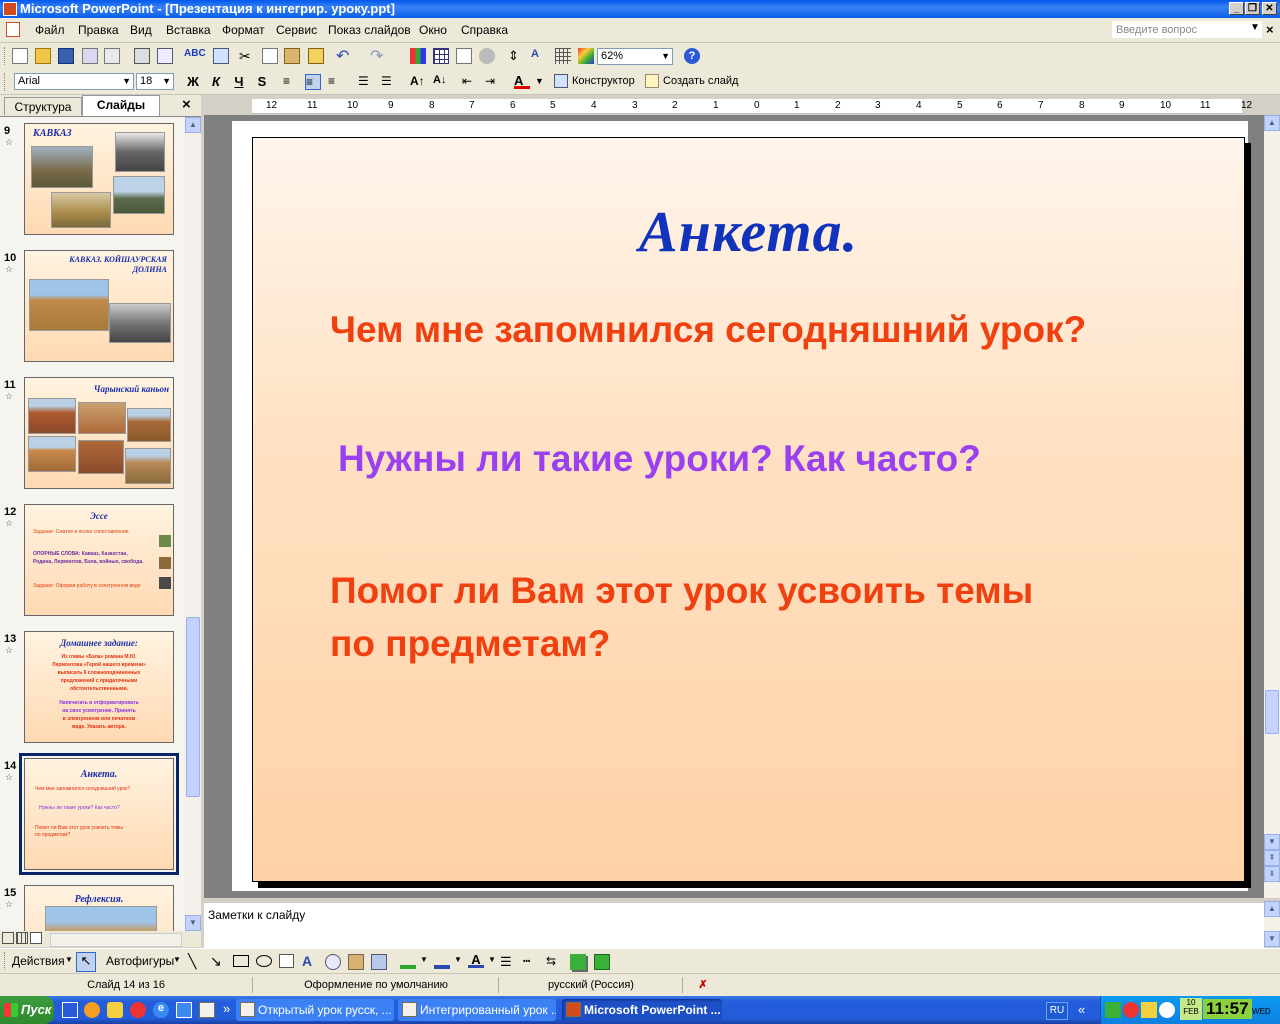  What do you see at coordinates (1187, 29) in the screenshot?
I see `help-search-input: Введите вопрос` at bounding box center [1187, 29].